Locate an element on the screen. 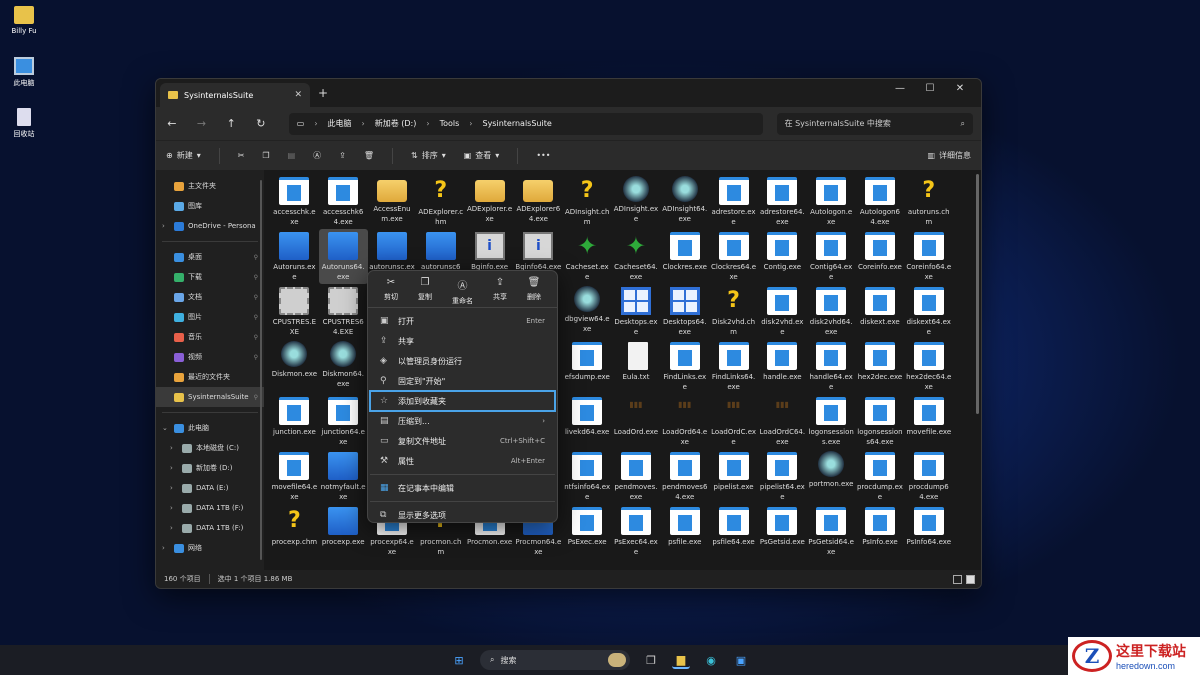 The image size is (1200, 675). sidebar-item: 文档 ⚲ is located at coordinates (210, 297).